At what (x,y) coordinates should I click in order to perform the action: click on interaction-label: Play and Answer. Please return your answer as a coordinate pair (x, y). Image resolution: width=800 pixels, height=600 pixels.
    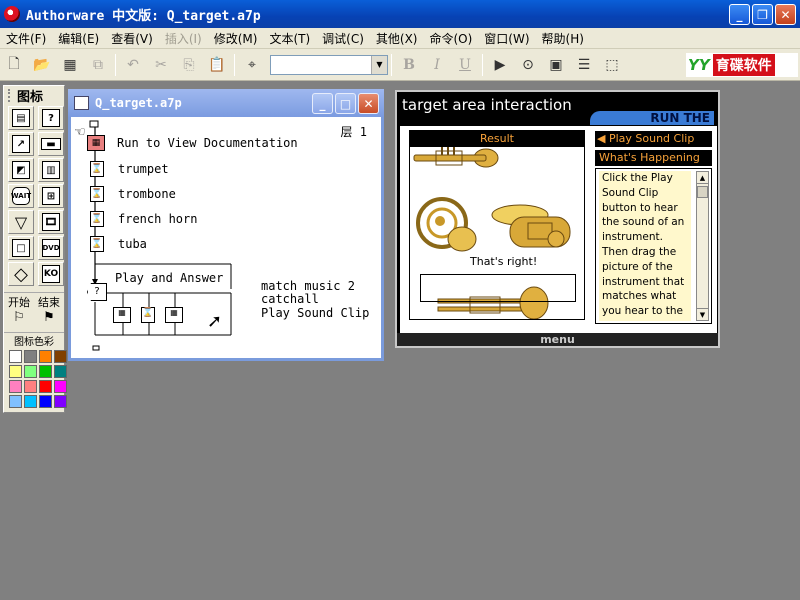
    Looking at the image, I should click on (169, 278).